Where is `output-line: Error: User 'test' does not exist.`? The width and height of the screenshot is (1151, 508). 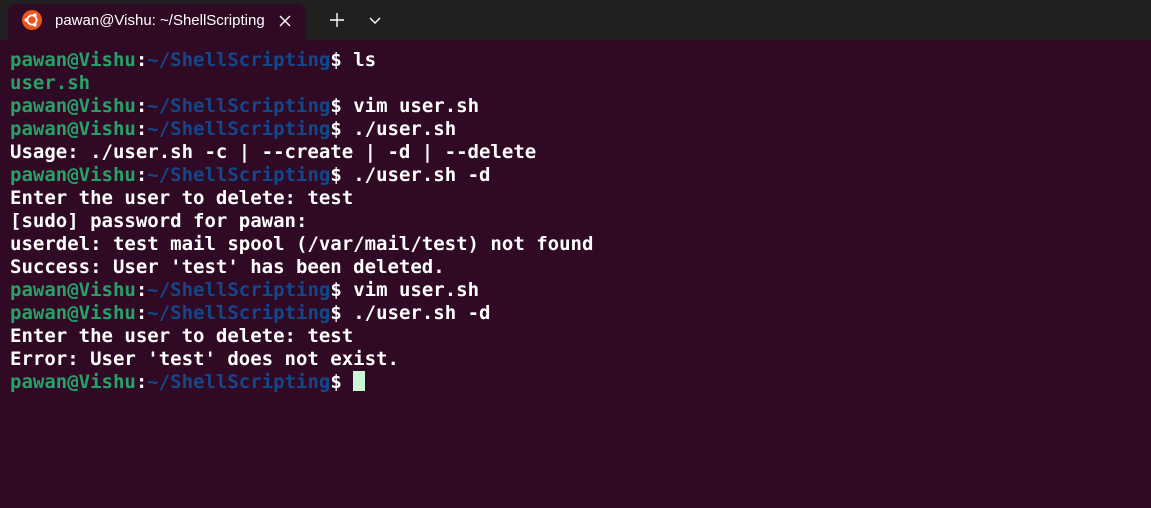 output-line: Error: User 'test' does not exist. is located at coordinates (575, 359).